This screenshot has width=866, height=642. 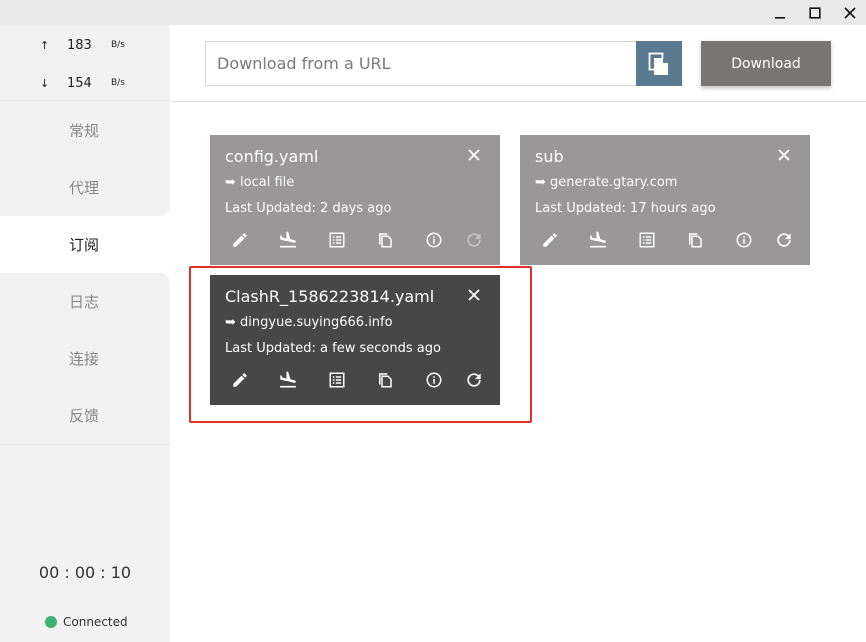 I want to click on nav-item-logs: 日志, so click(x=85, y=301).